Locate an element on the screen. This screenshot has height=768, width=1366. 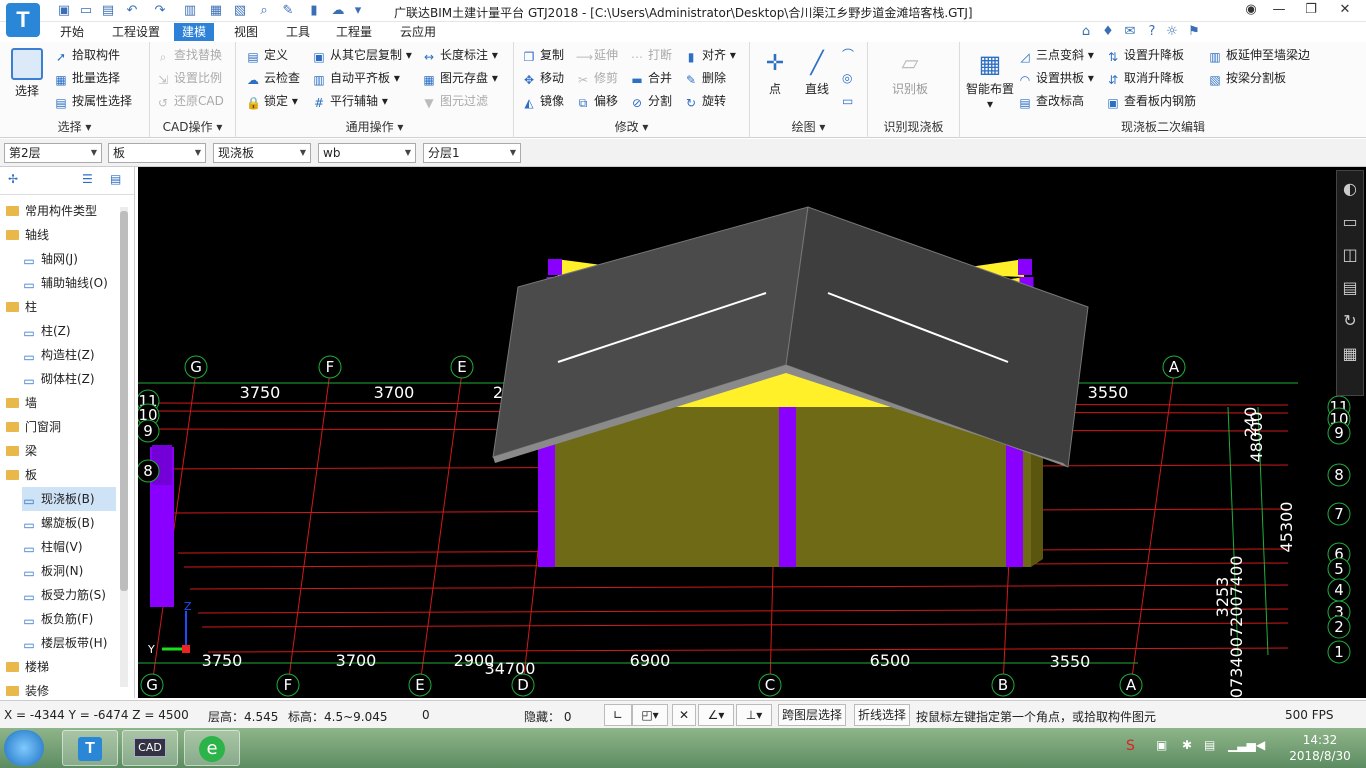
element-save-button: ▦ 图元存盘 ▾ is located at coordinates (460, 78).